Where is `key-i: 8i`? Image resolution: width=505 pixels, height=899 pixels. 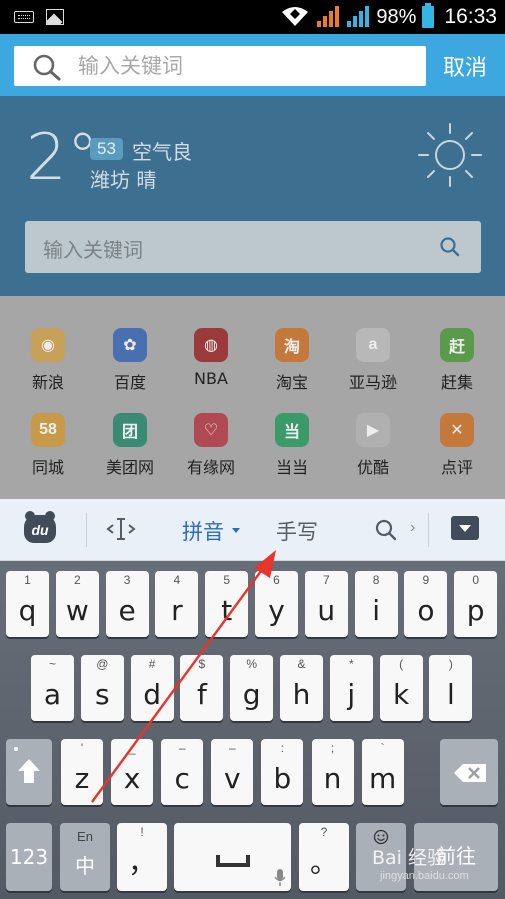 key-i: 8i is located at coordinates (376, 604).